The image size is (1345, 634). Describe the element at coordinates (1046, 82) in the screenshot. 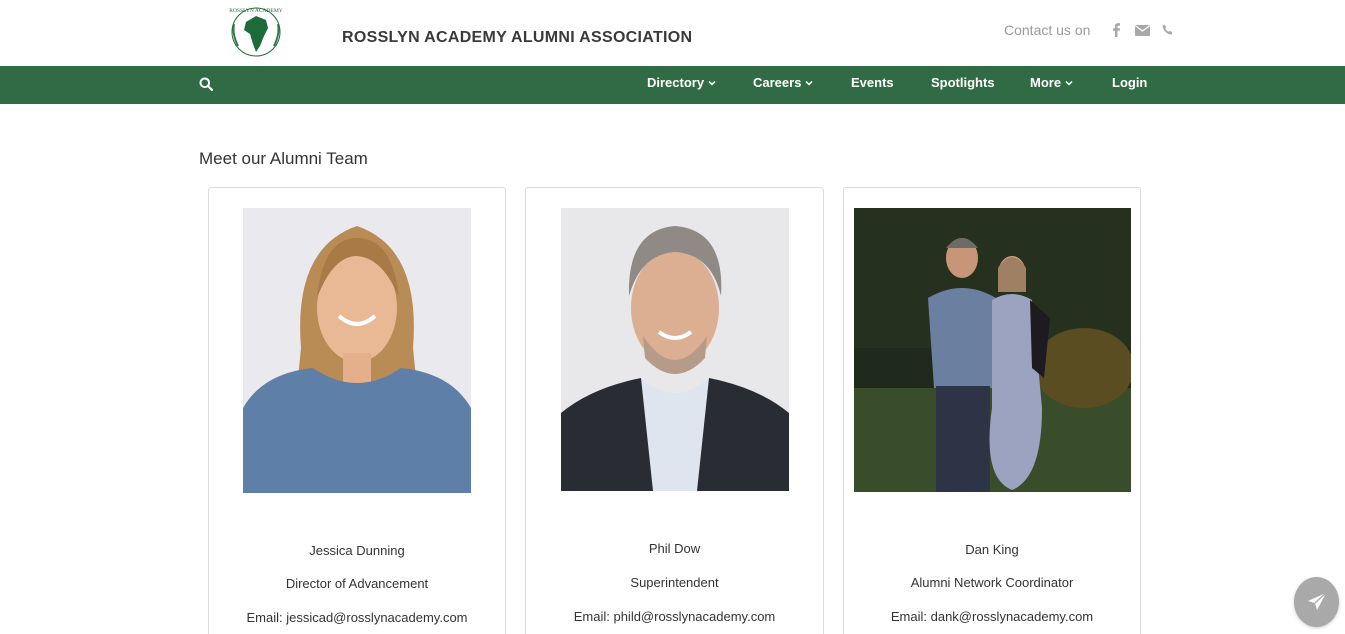

I see `nav-label-more: More` at that location.